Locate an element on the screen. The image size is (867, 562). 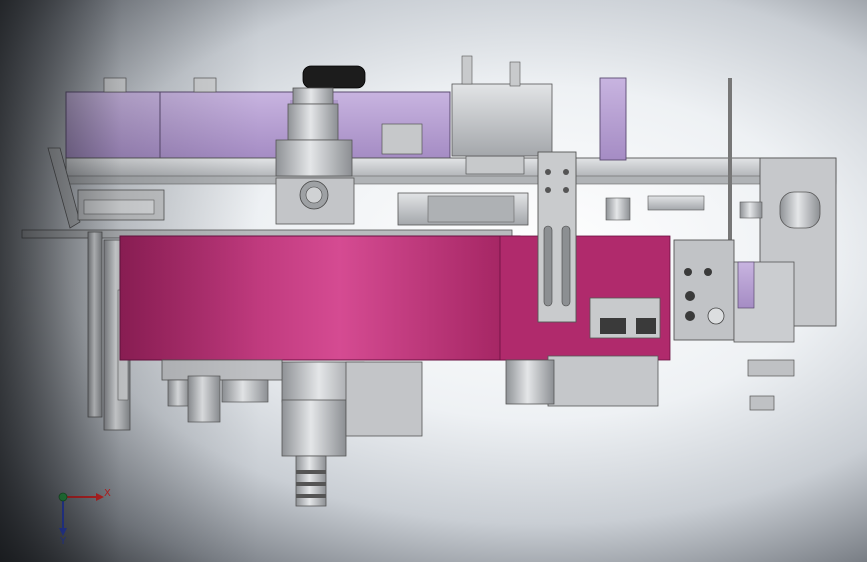
top-spindle is located at coordinates (320, 145).